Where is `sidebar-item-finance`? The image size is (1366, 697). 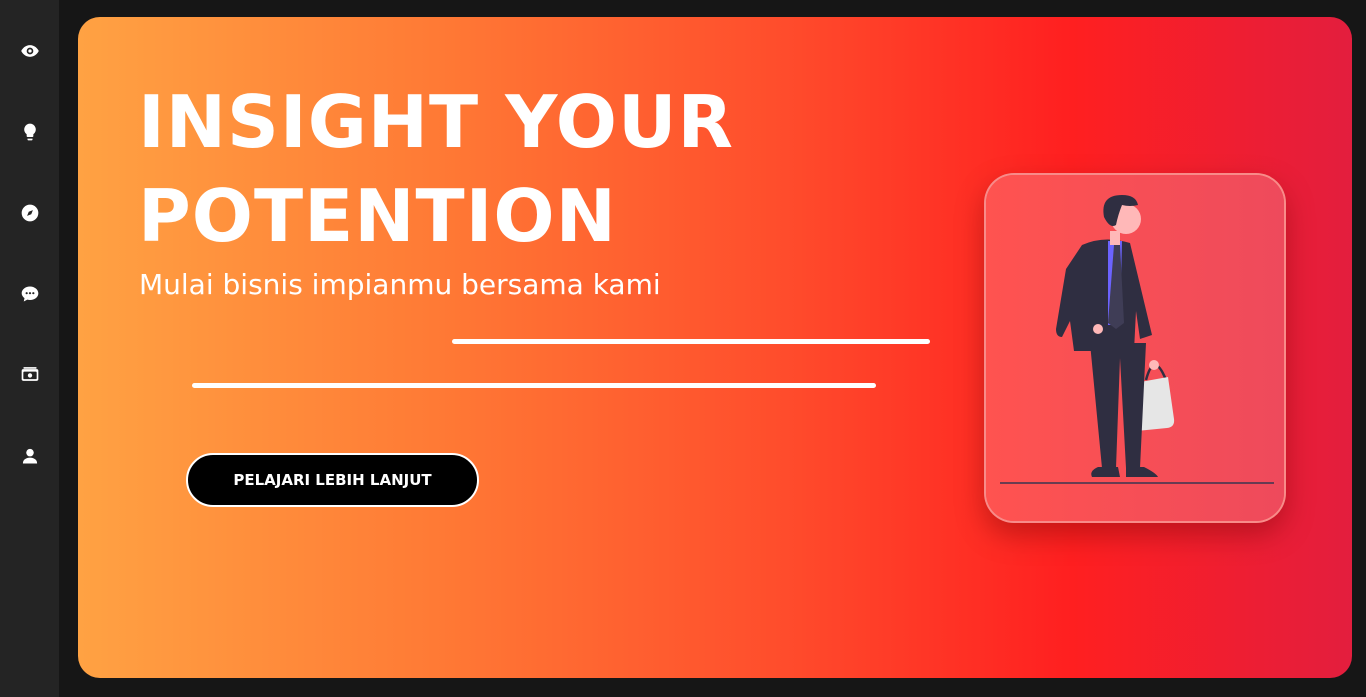
sidebar-item-finance is located at coordinates (29, 374).